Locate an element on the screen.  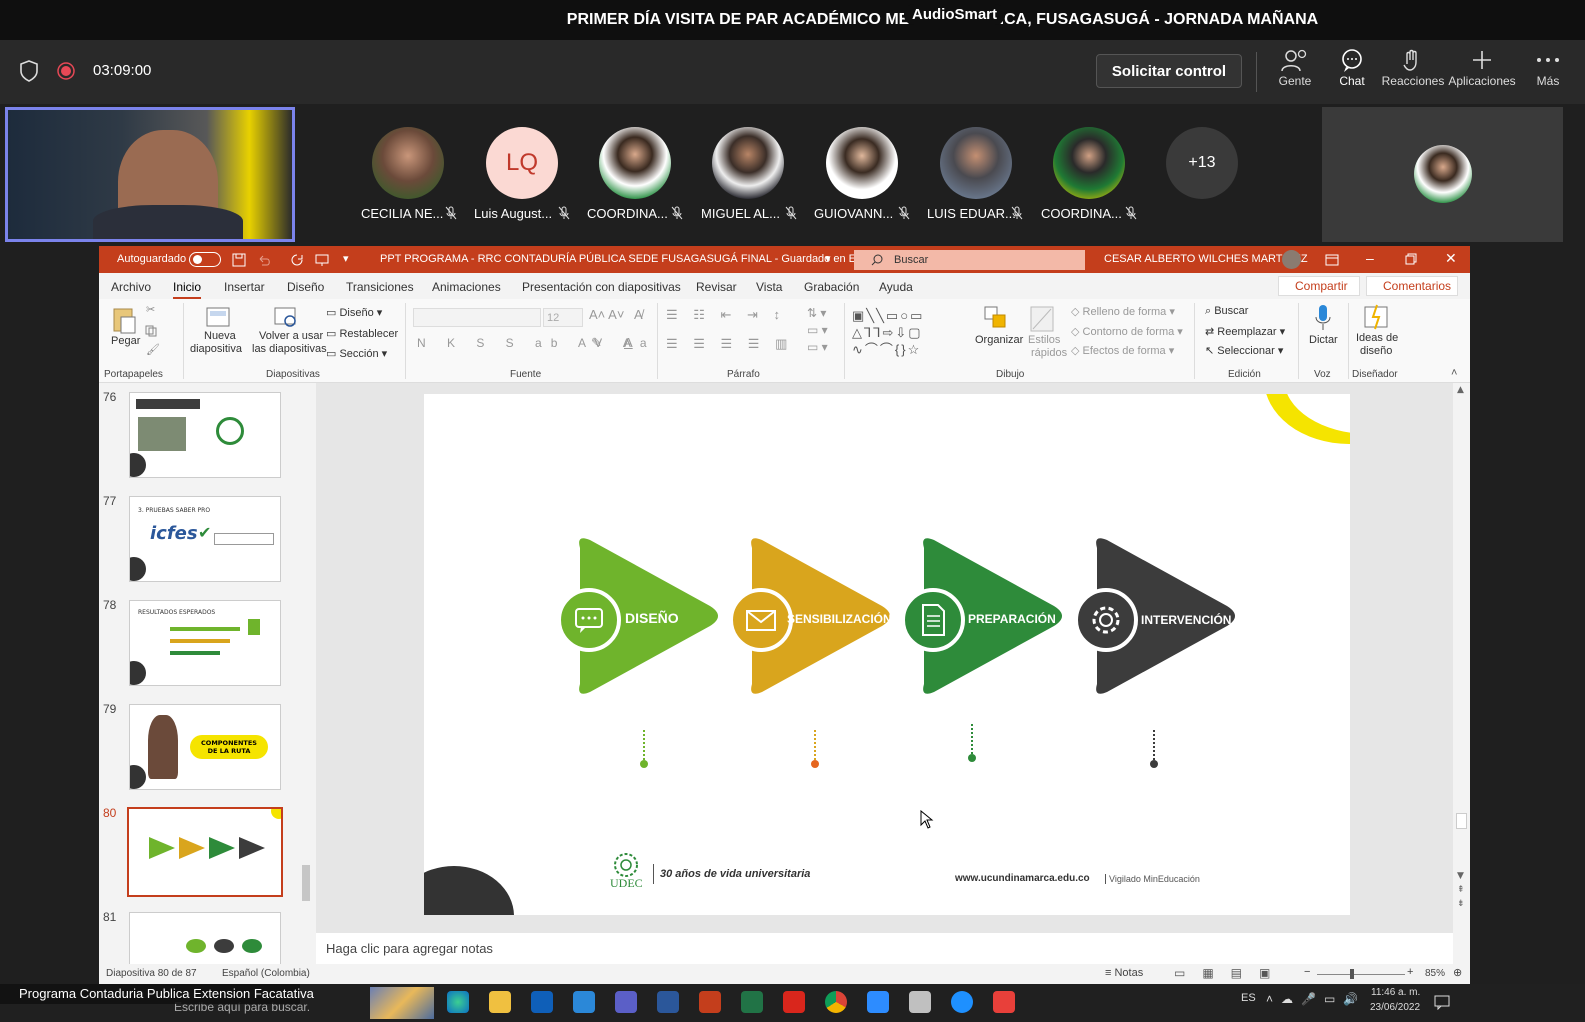
reactions-button: Reacciones is located at coordinates (1413, 73).